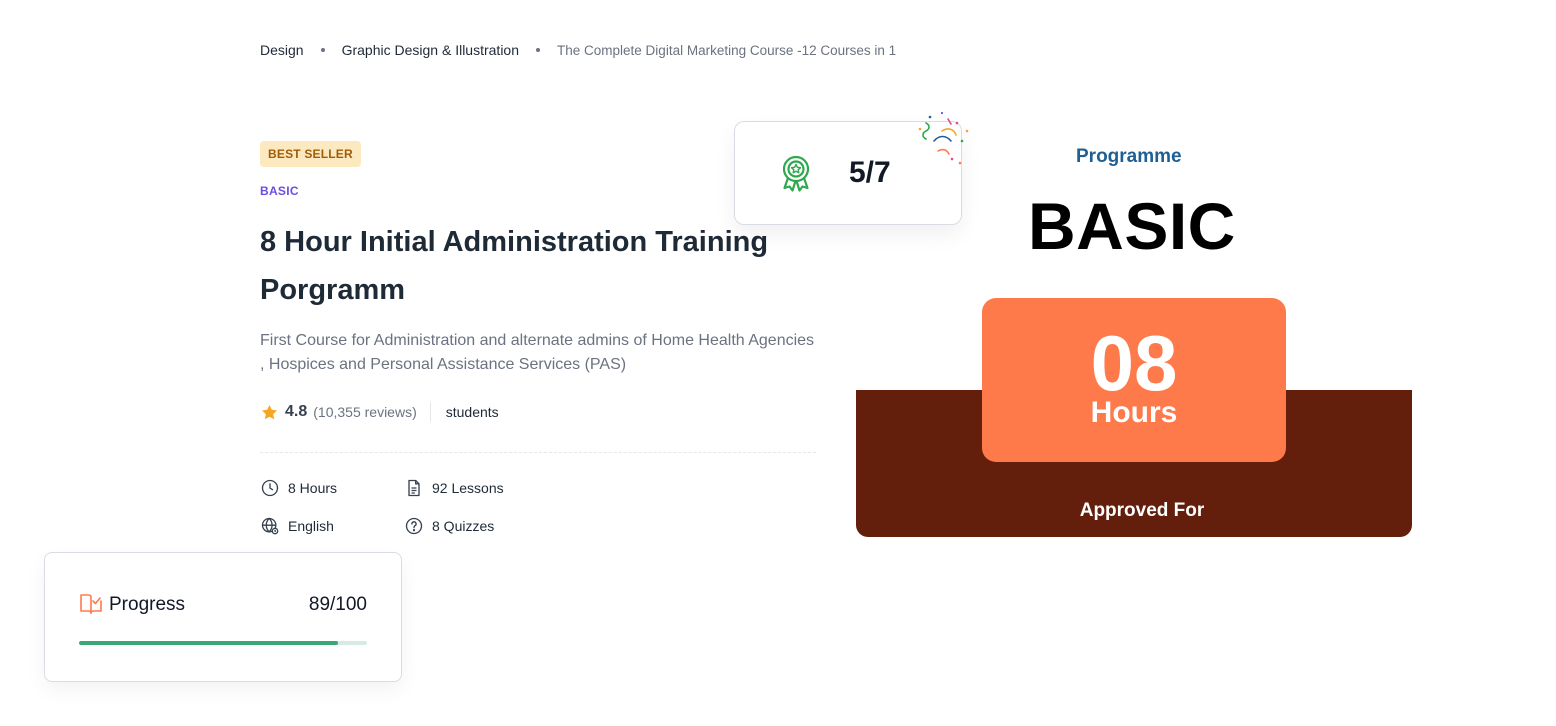 Image resolution: width=1556 pixels, height=726 pixels. I want to click on student-count: students, so click(472, 412).